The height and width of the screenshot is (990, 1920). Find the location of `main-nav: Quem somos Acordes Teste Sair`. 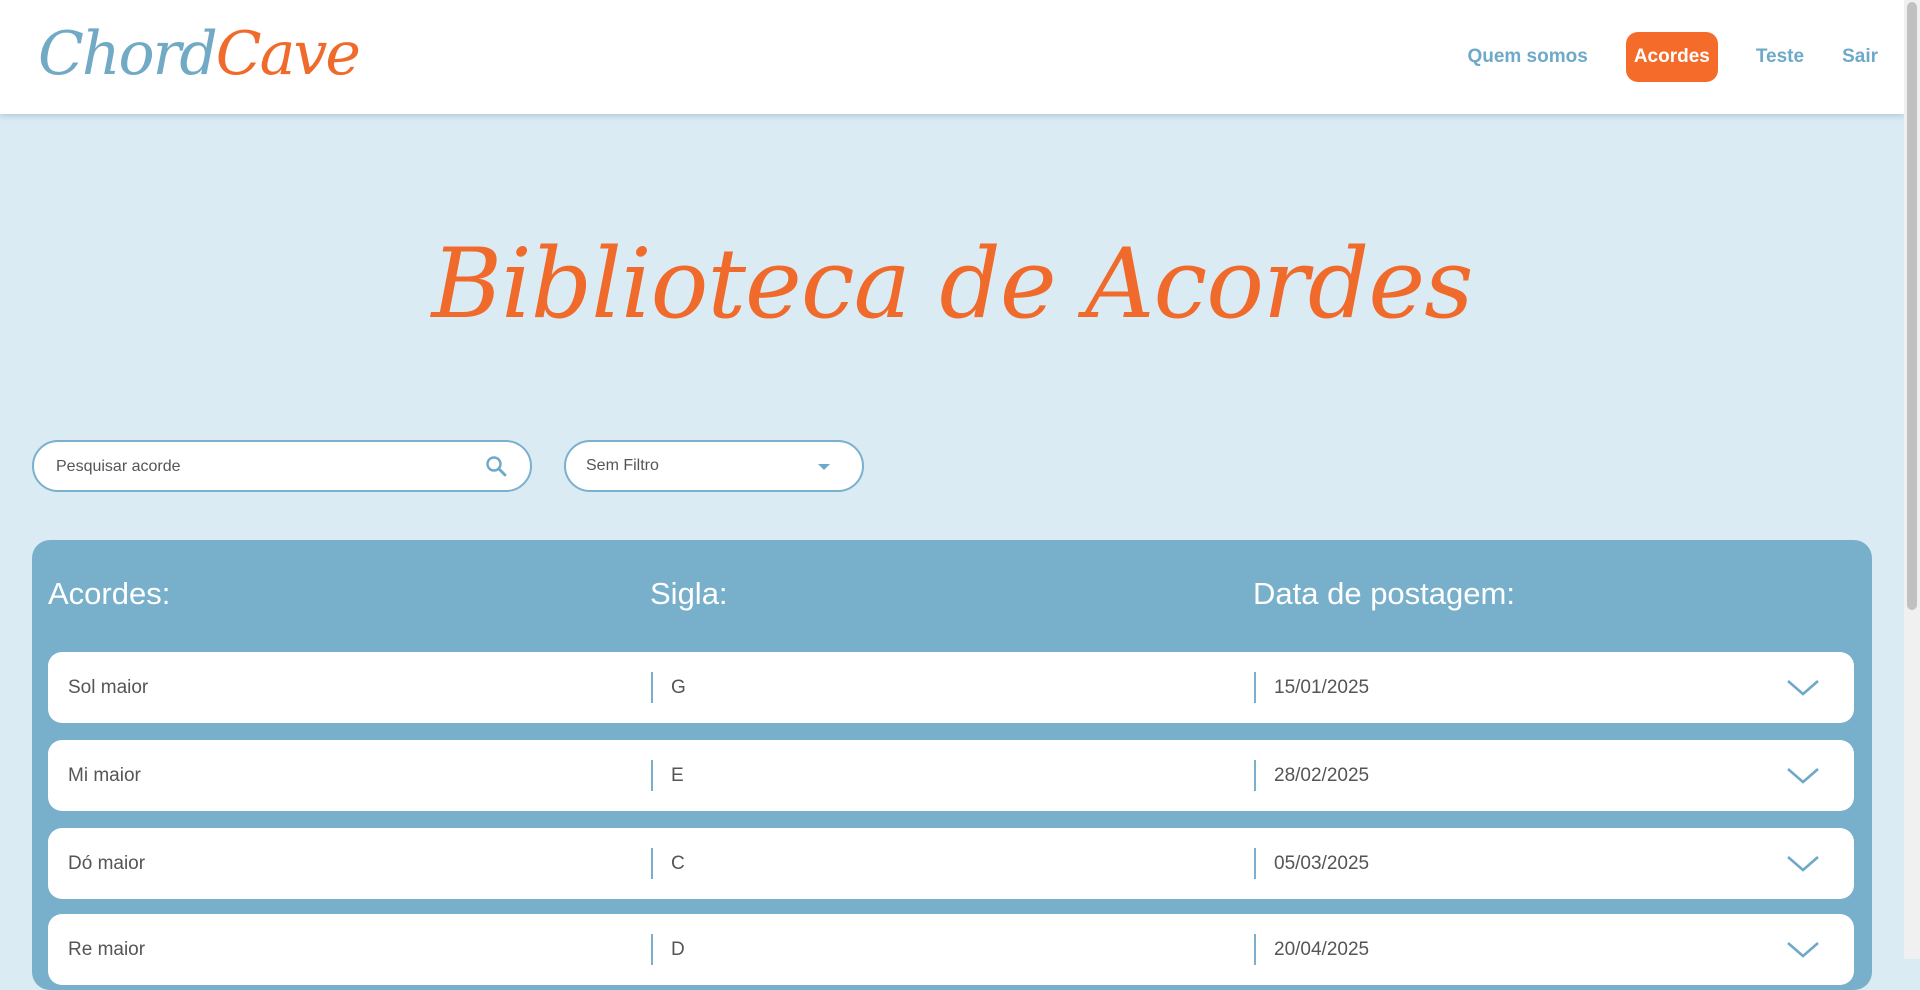

main-nav: Quem somos Acordes Teste Sair is located at coordinates (1666, 57).